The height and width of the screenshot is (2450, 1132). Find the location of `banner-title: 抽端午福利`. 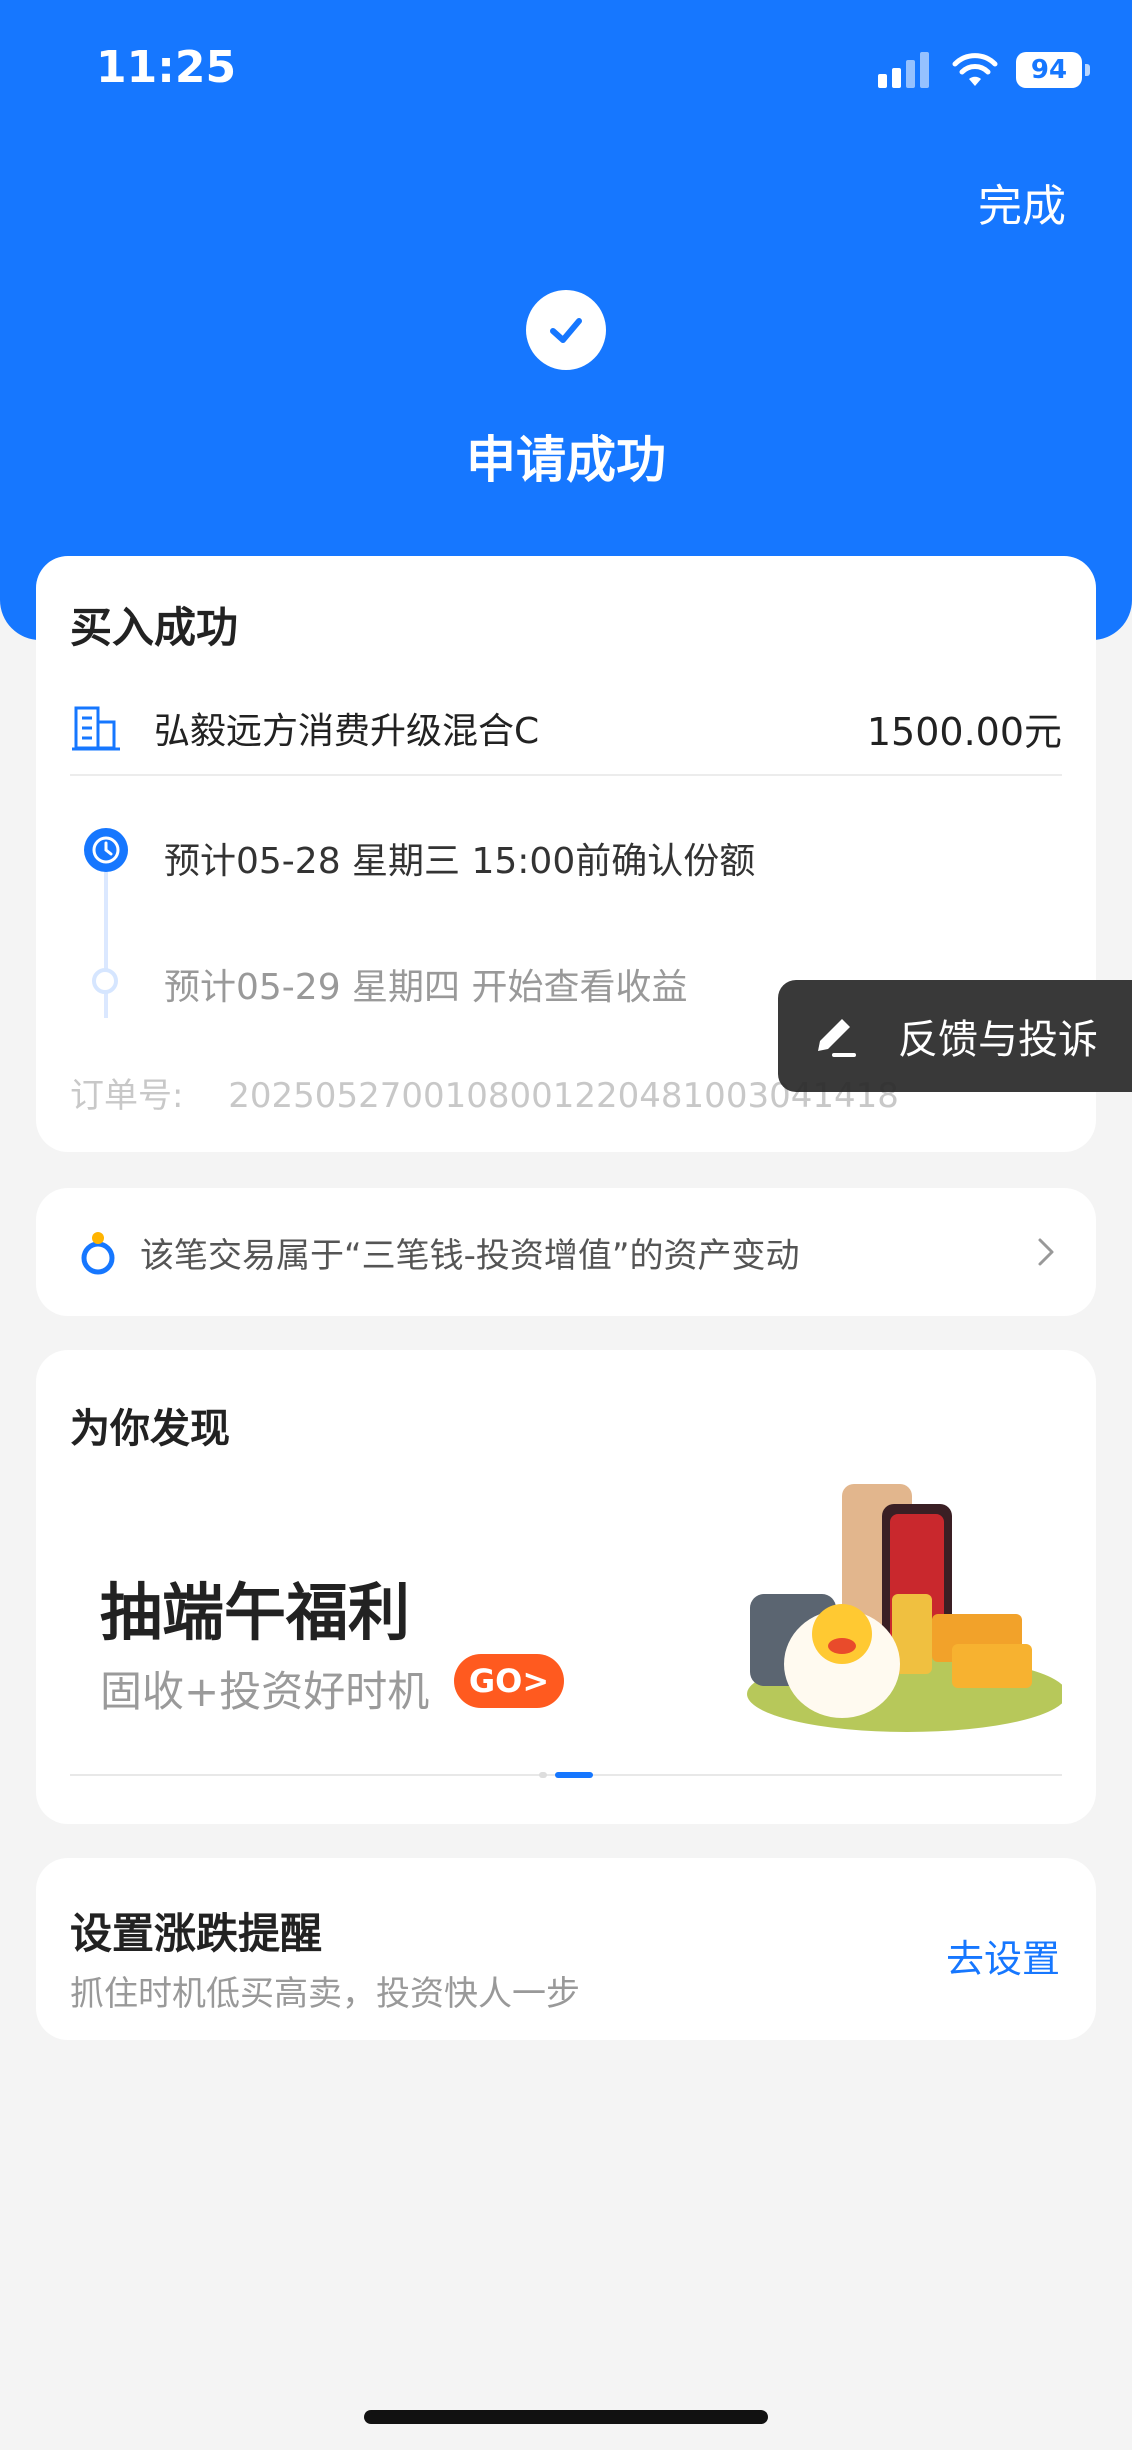

banner-title: 抽端午福利 is located at coordinates (255, 1612).